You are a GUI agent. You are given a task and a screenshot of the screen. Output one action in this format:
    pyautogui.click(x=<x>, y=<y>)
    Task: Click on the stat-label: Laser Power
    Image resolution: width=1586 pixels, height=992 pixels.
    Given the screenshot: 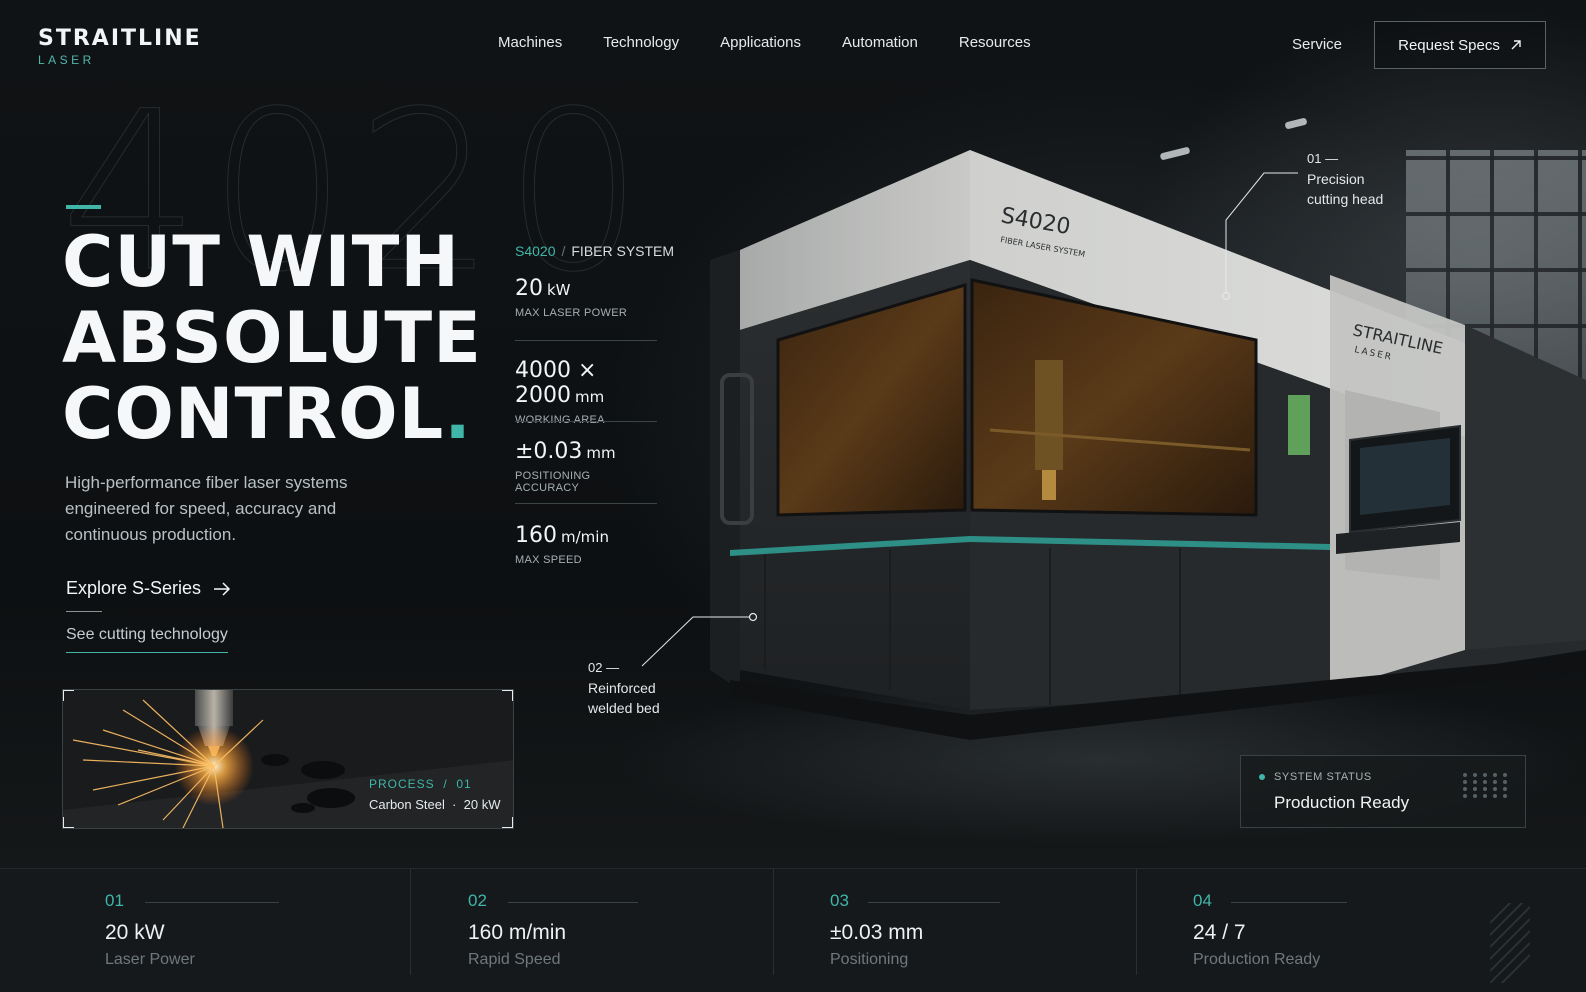 What is the action you would take?
    pyautogui.click(x=150, y=959)
    